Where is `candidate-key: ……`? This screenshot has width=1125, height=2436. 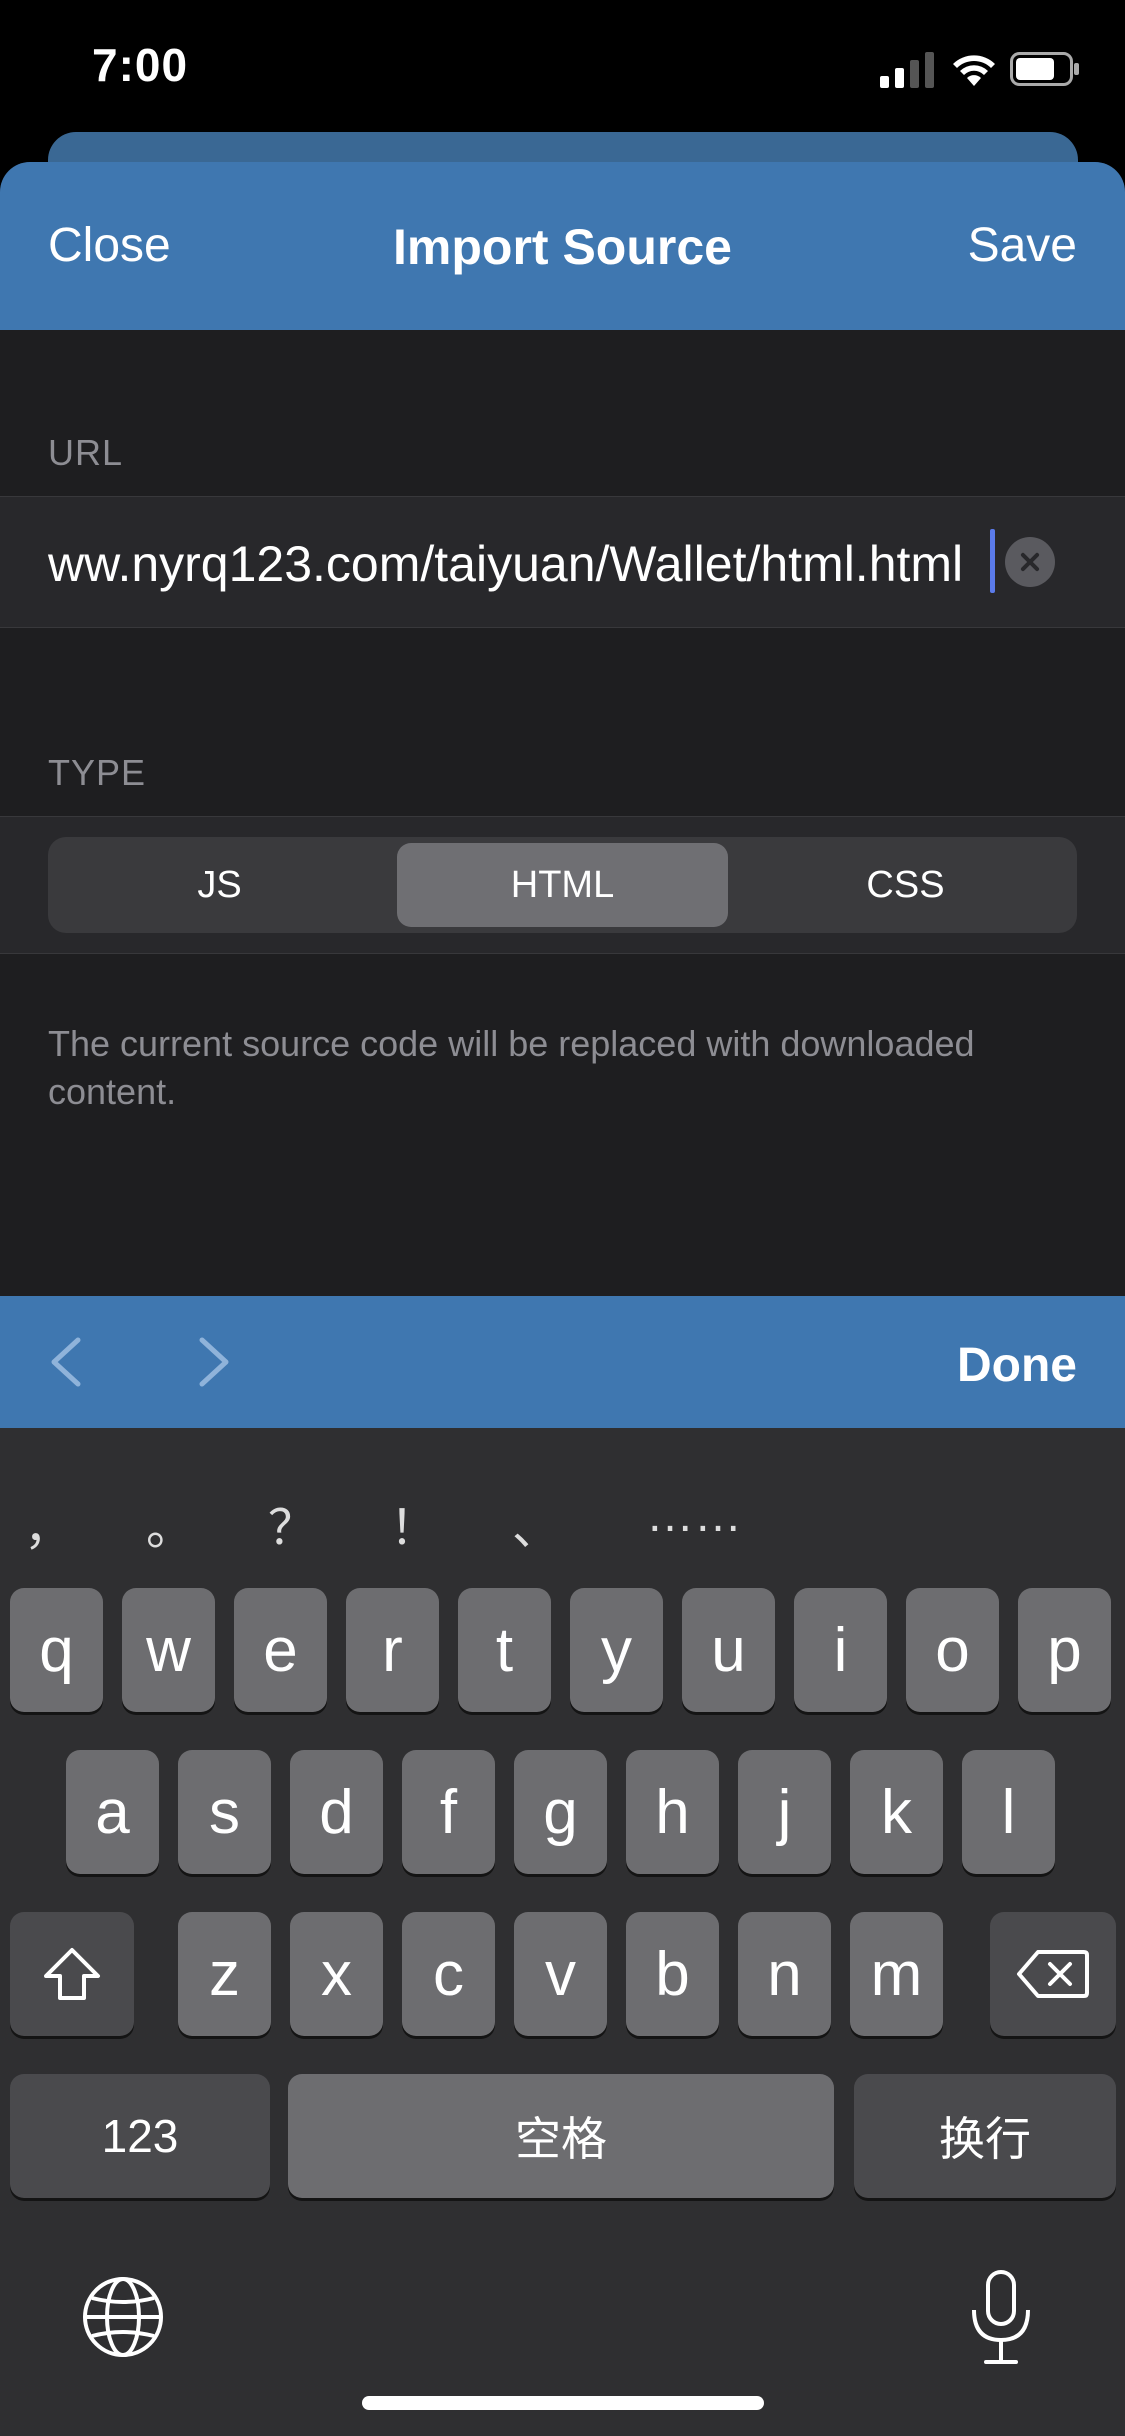 candidate-key: …… is located at coordinates (694, 1515).